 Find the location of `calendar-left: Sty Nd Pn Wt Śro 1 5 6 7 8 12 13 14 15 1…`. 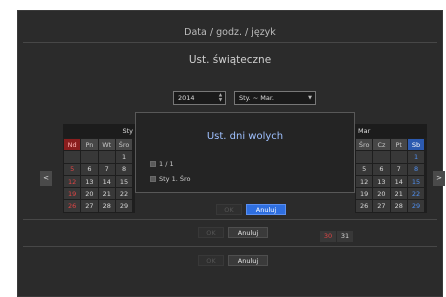

calendar-left: Sty Nd Pn Wt Śro 1 5 6 7 8 12 13 14 15 1… is located at coordinates (99, 168).